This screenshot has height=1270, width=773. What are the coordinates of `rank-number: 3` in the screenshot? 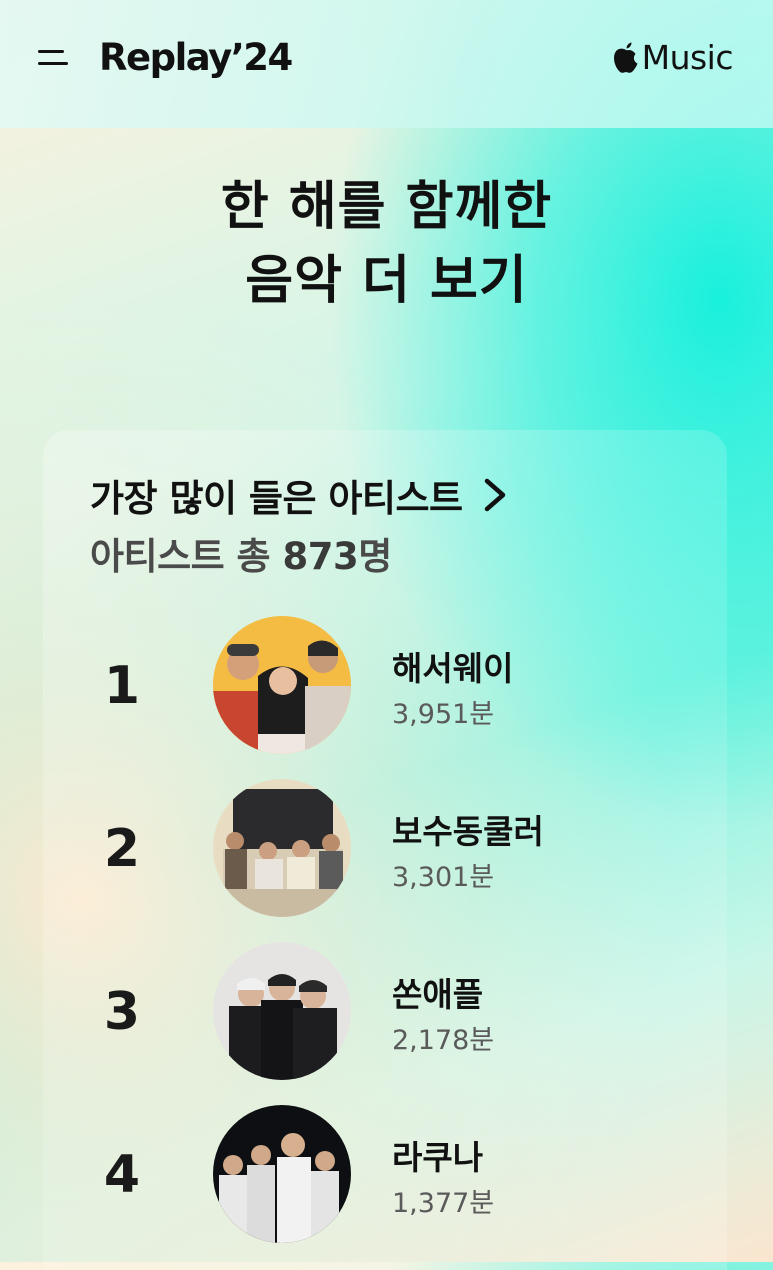 It's located at (122, 1012).